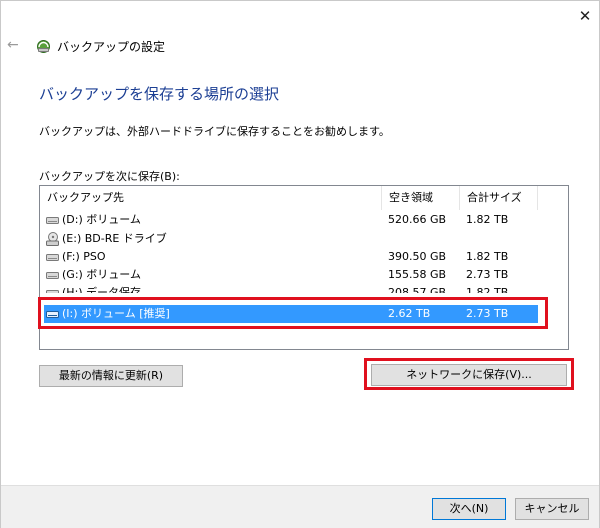  Describe the element at coordinates (214, 131) in the screenshot. I see `page-description: バックアップは、外部ハードドライブに保存することをお勧めします。` at that location.